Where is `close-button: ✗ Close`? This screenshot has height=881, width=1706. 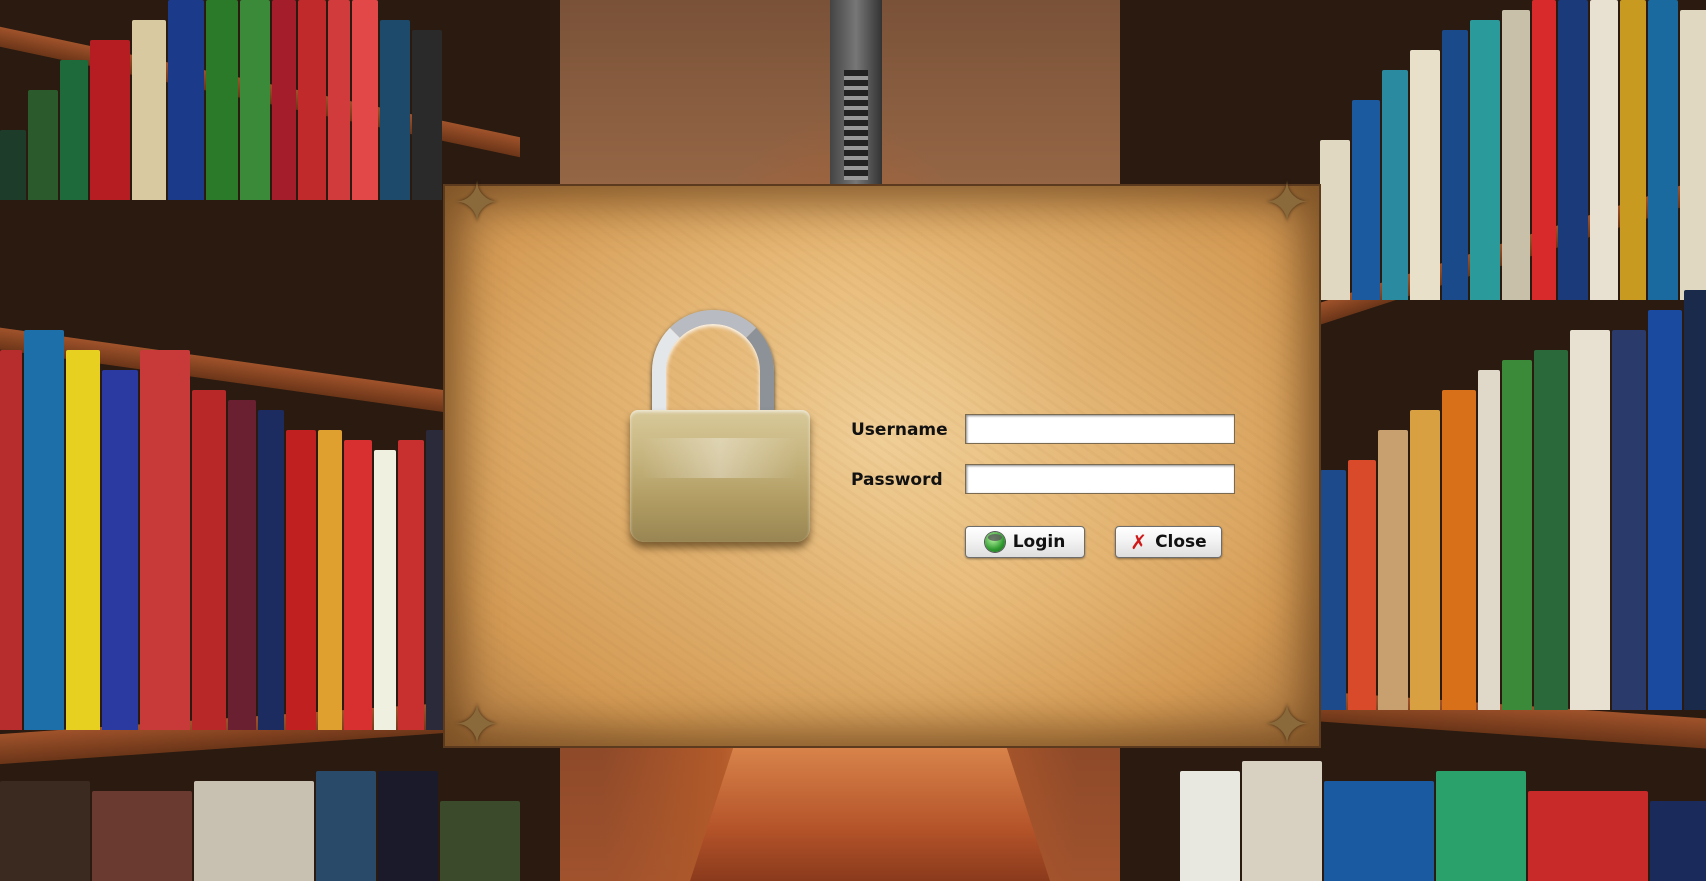 close-button: ✗ Close is located at coordinates (1168, 542).